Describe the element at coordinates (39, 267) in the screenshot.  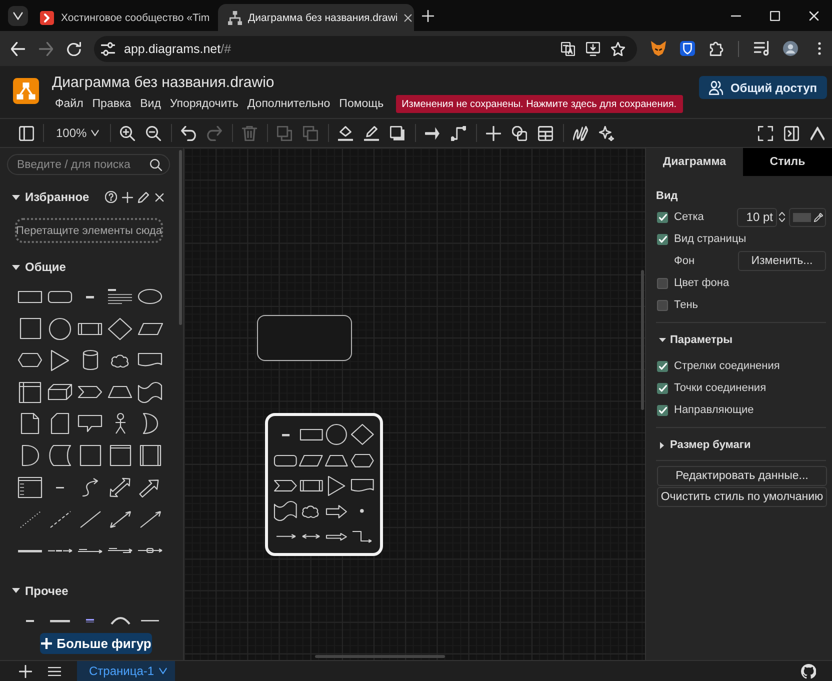
I see `section-toggle: Общие` at that location.